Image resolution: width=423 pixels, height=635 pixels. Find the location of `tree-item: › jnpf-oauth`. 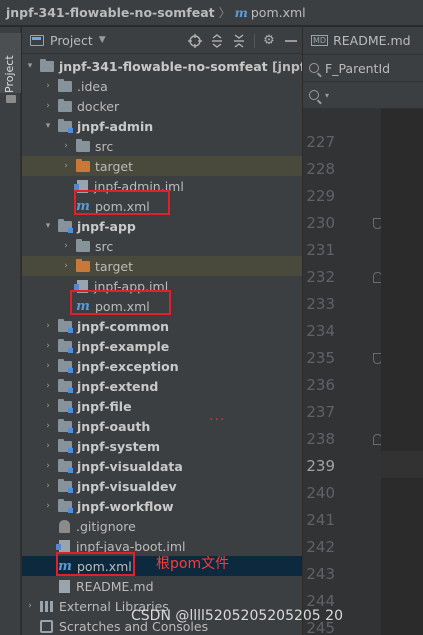

tree-item: › jnpf-oauth is located at coordinates (162, 426).